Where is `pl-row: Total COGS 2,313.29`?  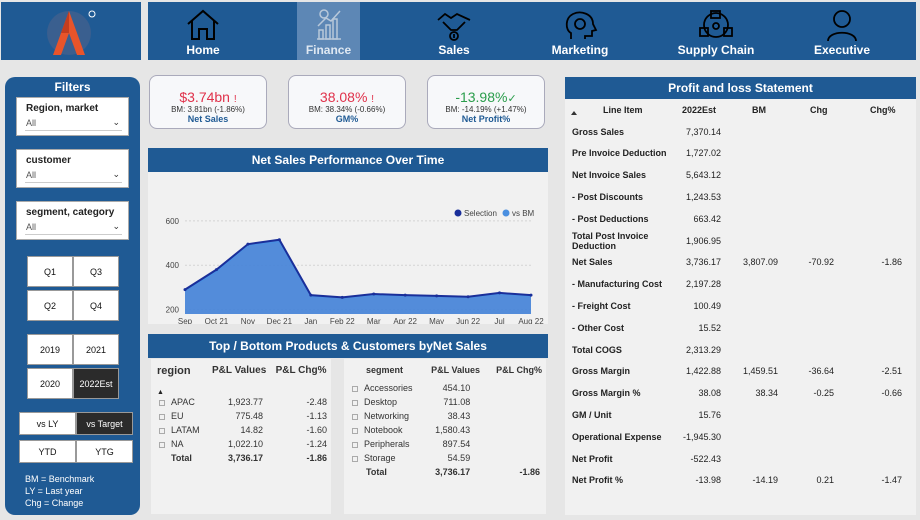 pl-row: Total COGS 2,313.29 is located at coordinates (739, 350).